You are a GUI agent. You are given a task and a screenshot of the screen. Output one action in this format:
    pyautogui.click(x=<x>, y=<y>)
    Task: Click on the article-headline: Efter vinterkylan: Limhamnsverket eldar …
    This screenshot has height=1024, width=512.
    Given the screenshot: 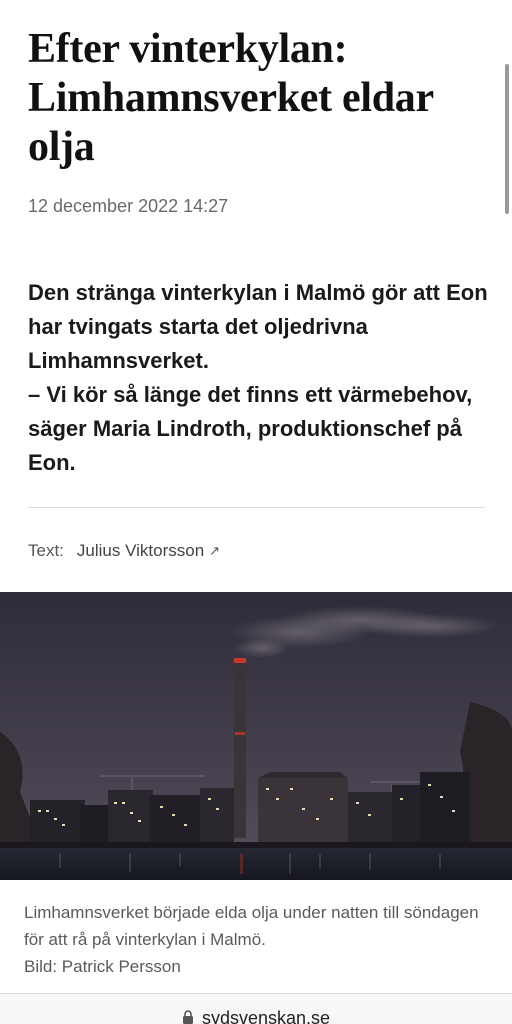 What is the action you would take?
    pyautogui.click(x=231, y=98)
    